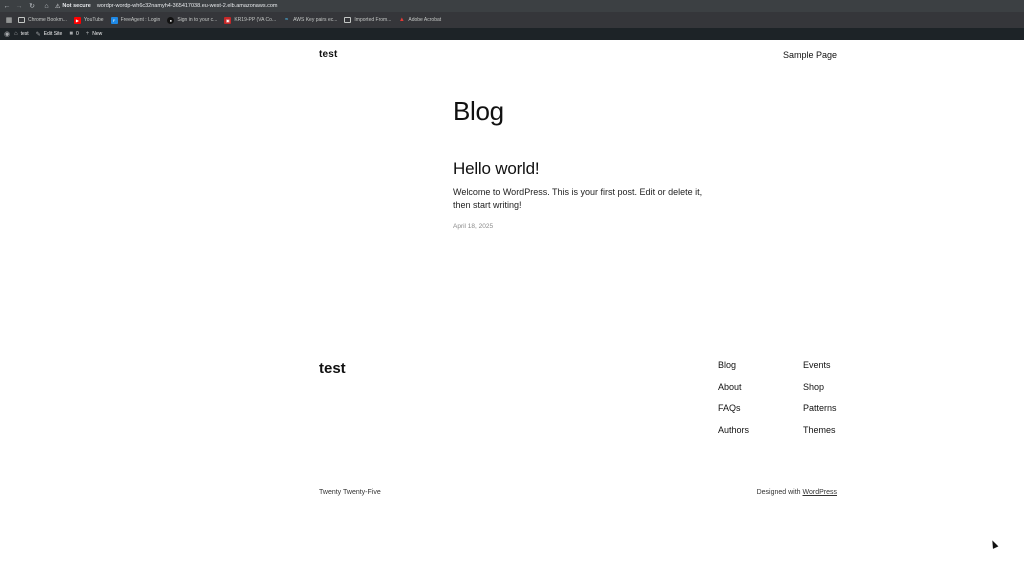  What do you see at coordinates (820, 435) in the screenshot?
I see `footer-link-themes: Themes` at bounding box center [820, 435].